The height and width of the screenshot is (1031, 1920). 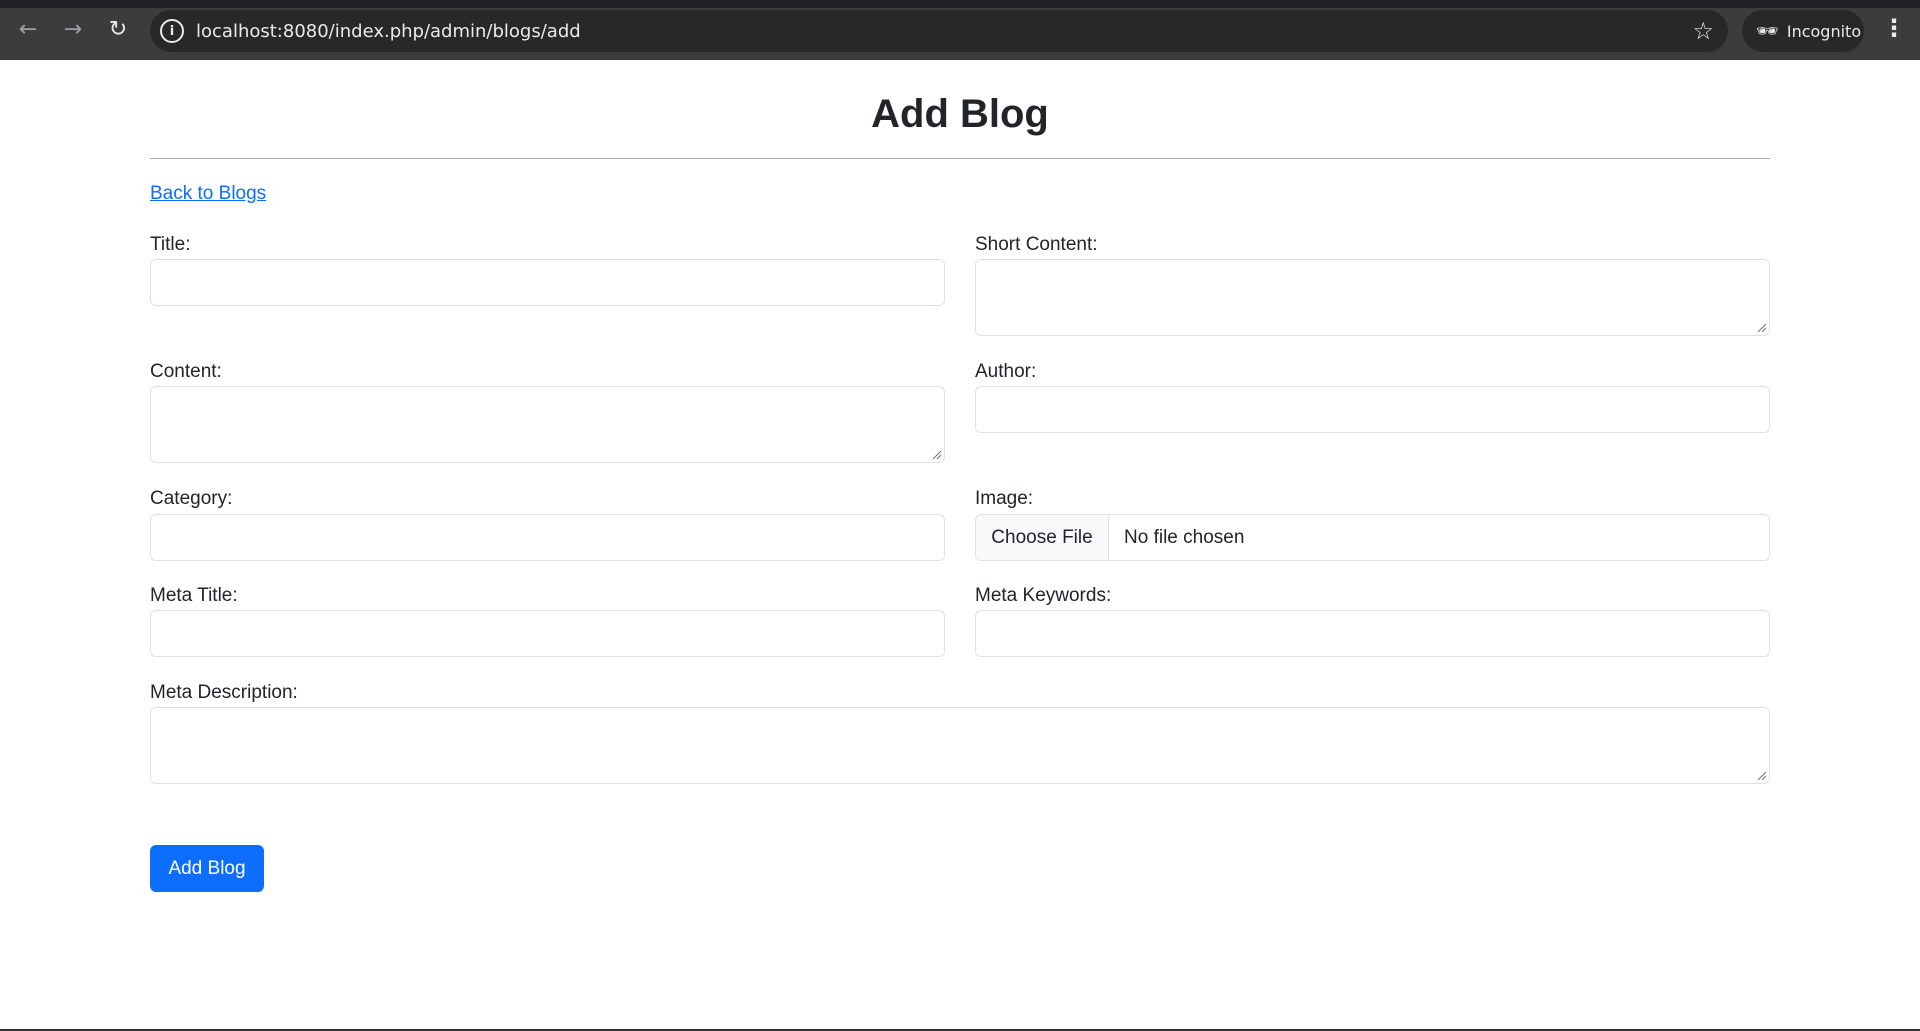 What do you see at coordinates (1184, 537) in the screenshot?
I see `file-status-text: No file chosen` at bounding box center [1184, 537].